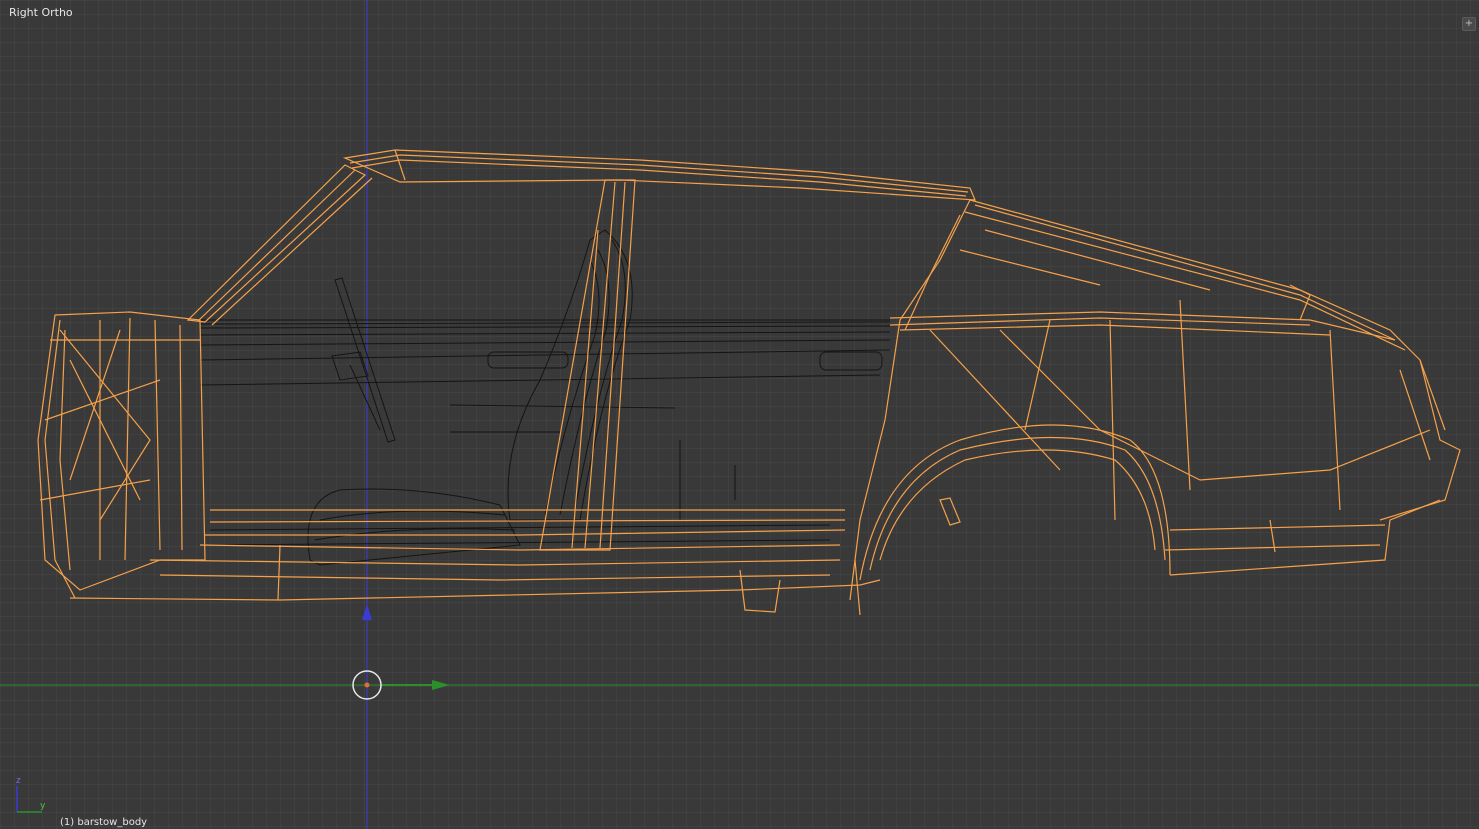  Describe the element at coordinates (18, 781) in the screenshot. I see `gizmo-z-label: z` at that location.